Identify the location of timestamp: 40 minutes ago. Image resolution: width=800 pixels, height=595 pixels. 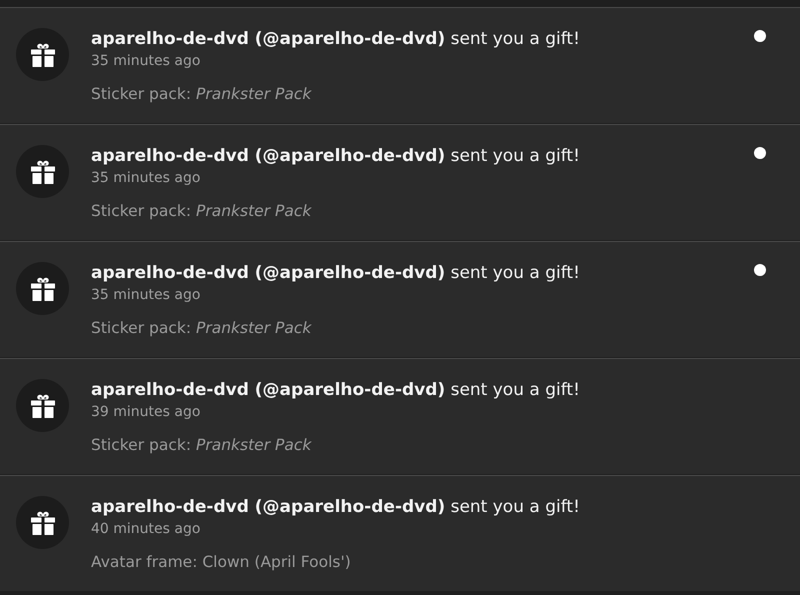
(146, 529).